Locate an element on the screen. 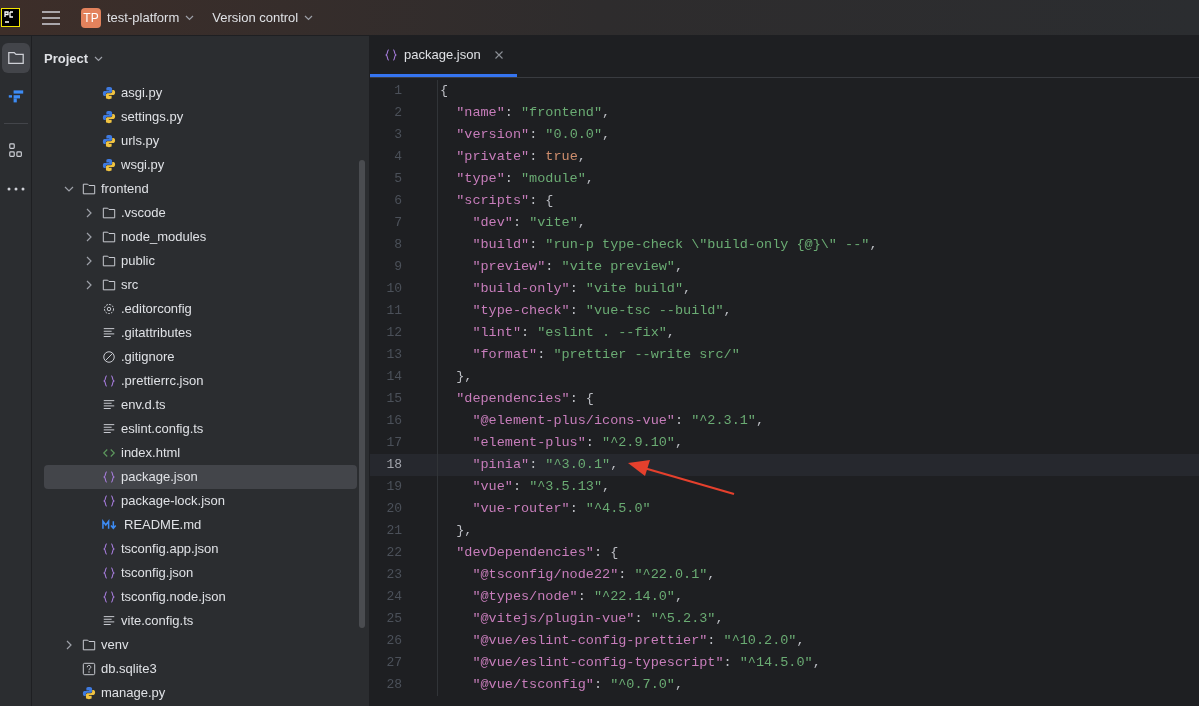  code-line: "private": true, is located at coordinates (520, 156).